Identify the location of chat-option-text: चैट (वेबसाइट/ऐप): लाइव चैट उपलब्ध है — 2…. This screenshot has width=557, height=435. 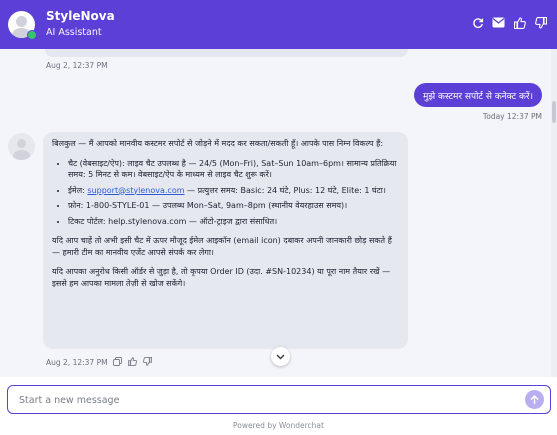
(232, 169).